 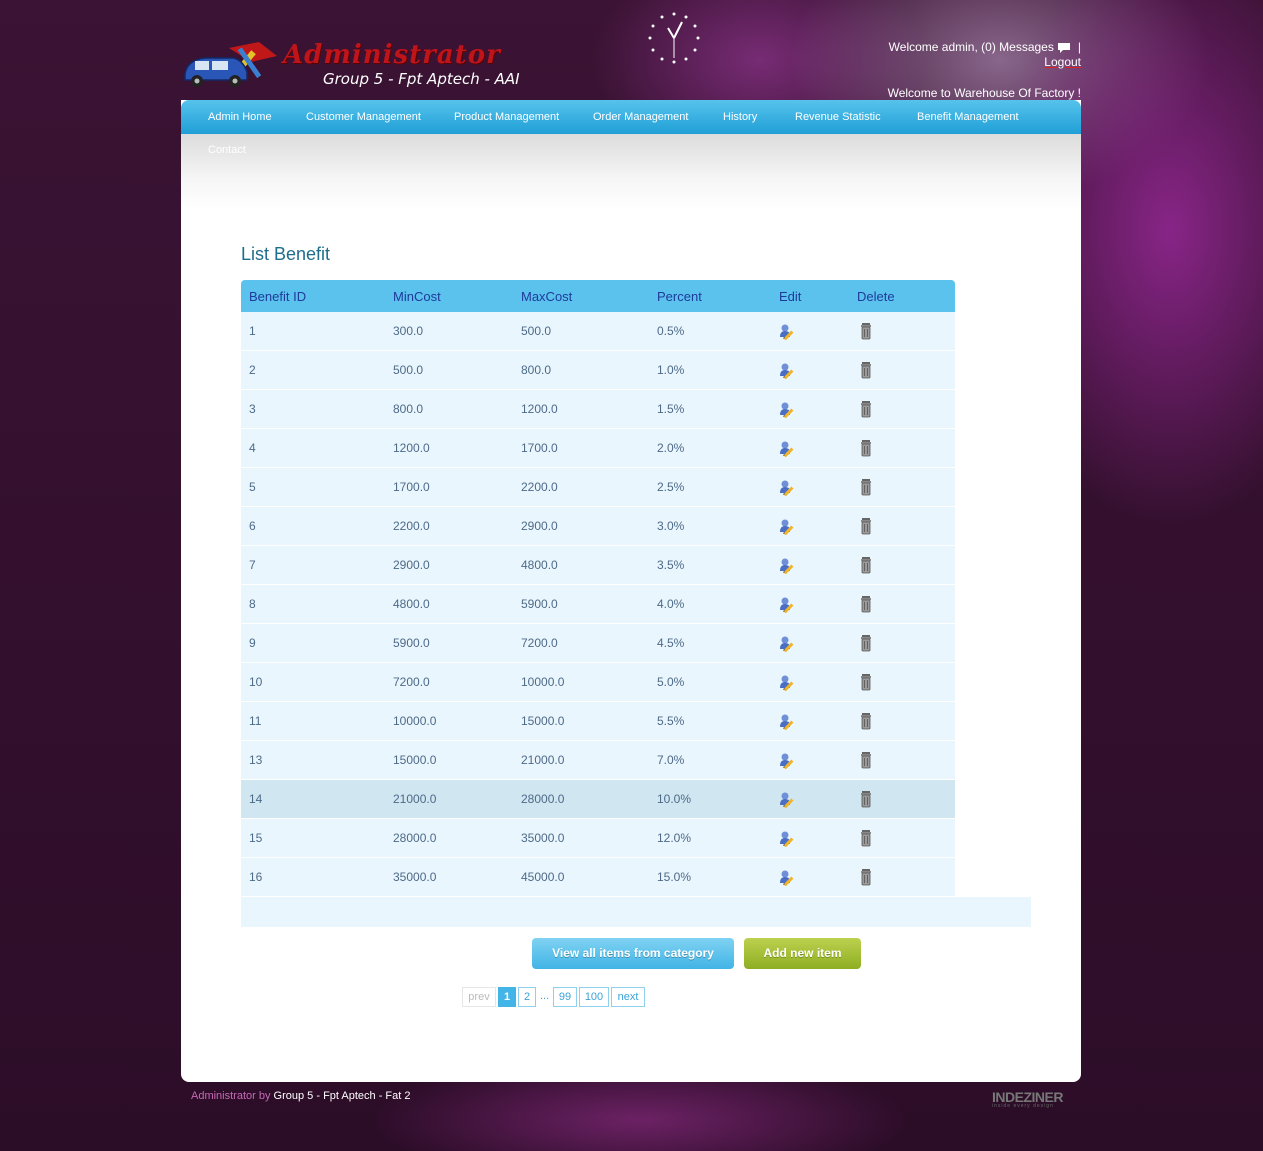 I want to click on cell-percent: 7.0%, so click(x=710, y=760).